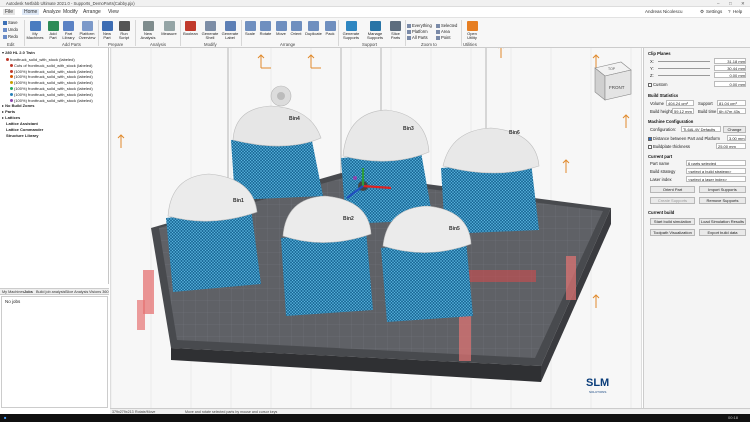  Describe the element at coordinates (213, 232) in the screenshot. I see `part-bin1` at that location.